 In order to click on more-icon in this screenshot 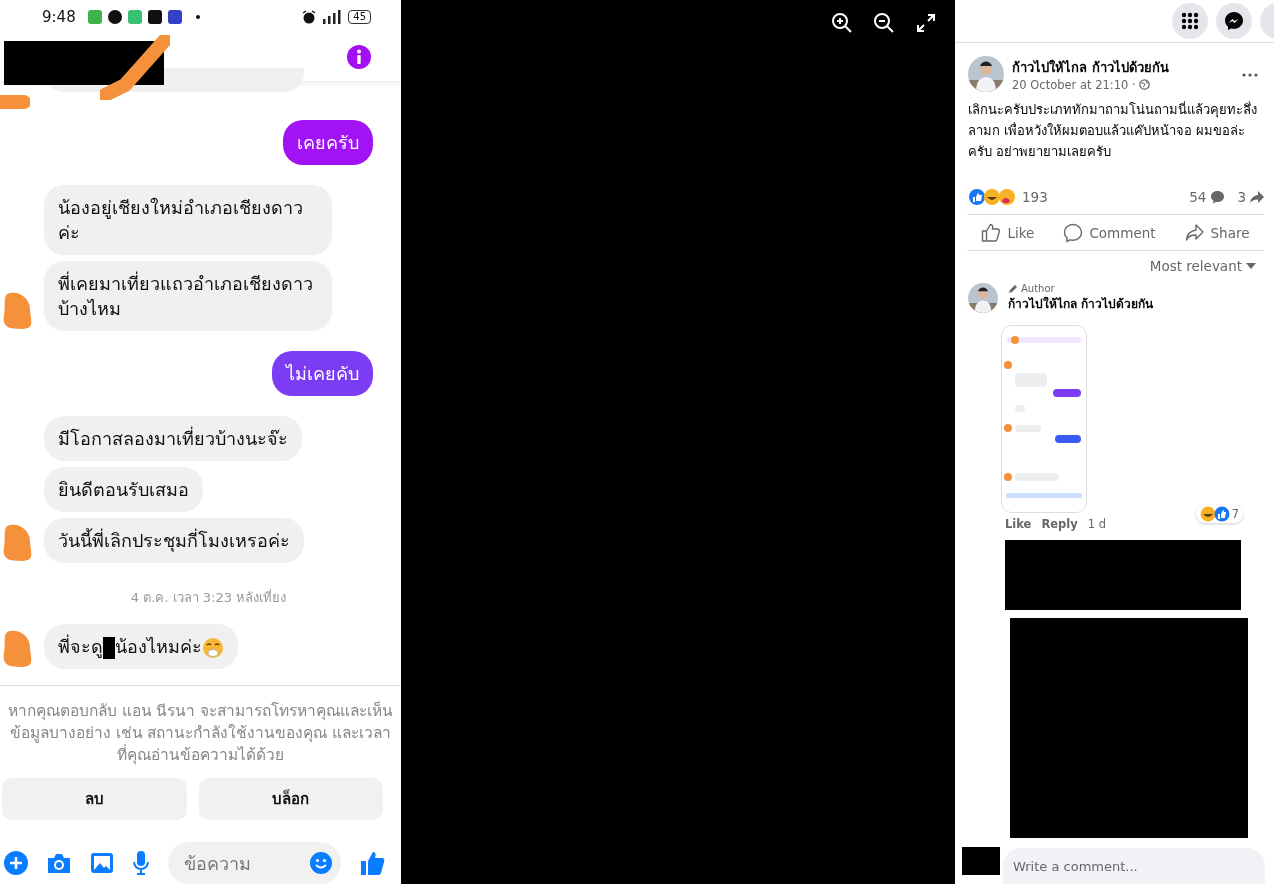, I will do `click(1250, 74)`.